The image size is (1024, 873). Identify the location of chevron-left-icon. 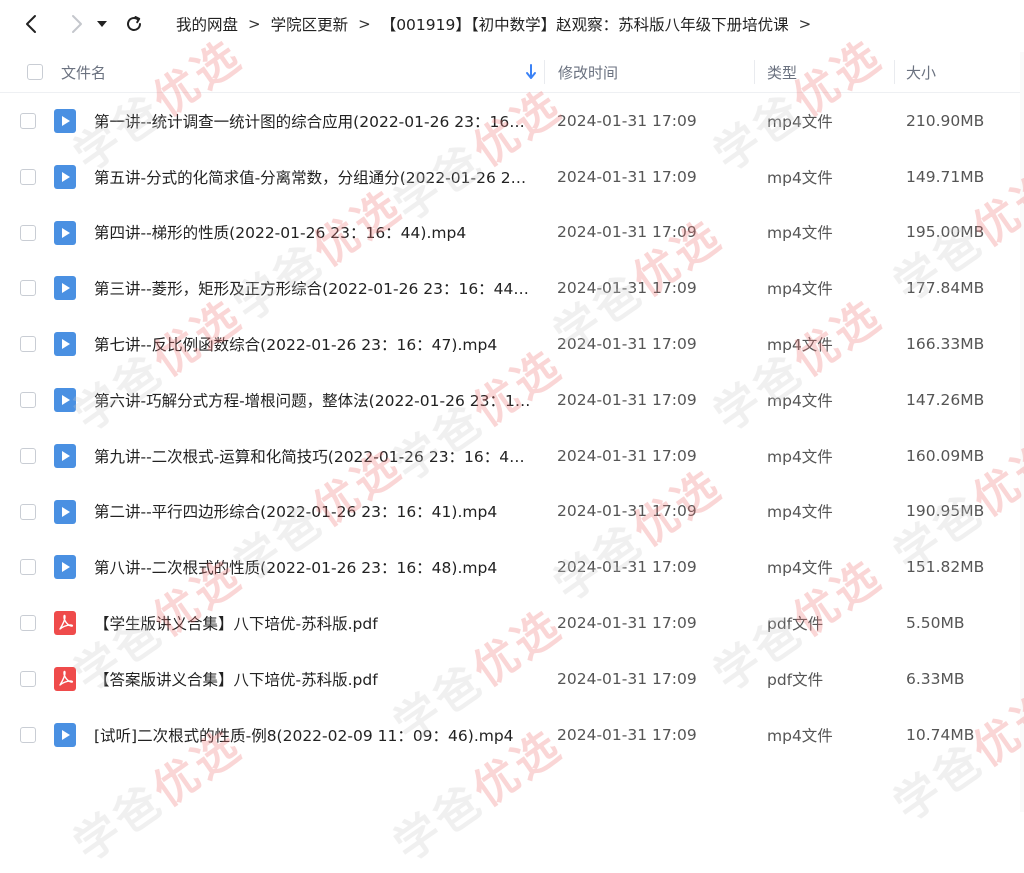
(31, 24).